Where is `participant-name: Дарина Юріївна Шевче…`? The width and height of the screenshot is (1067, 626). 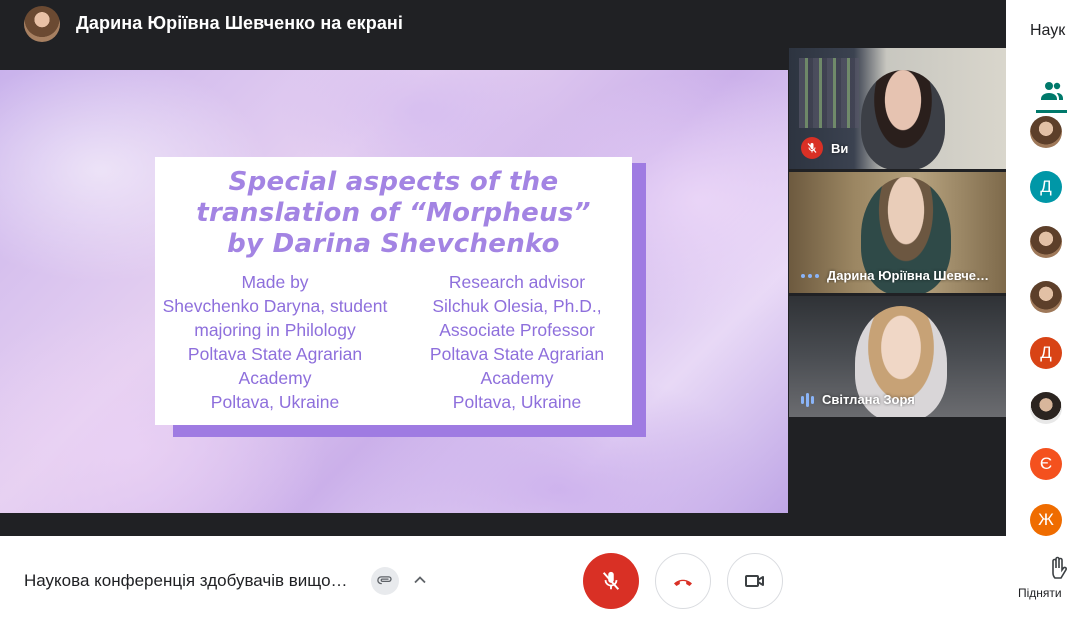 participant-name: Дарина Юріївна Шевче… is located at coordinates (908, 275).